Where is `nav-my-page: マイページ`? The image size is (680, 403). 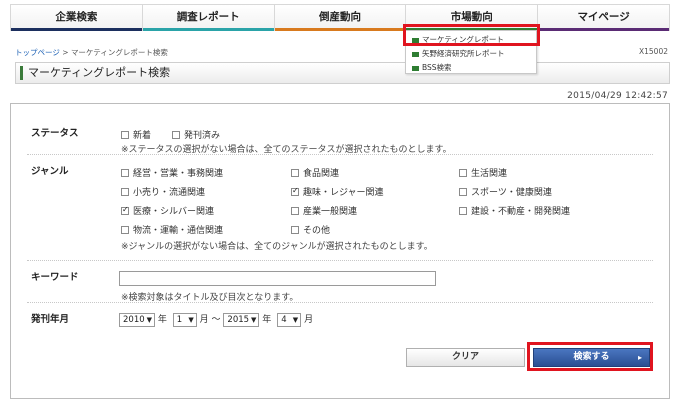
nav-my-page: マイページ is located at coordinates (603, 18).